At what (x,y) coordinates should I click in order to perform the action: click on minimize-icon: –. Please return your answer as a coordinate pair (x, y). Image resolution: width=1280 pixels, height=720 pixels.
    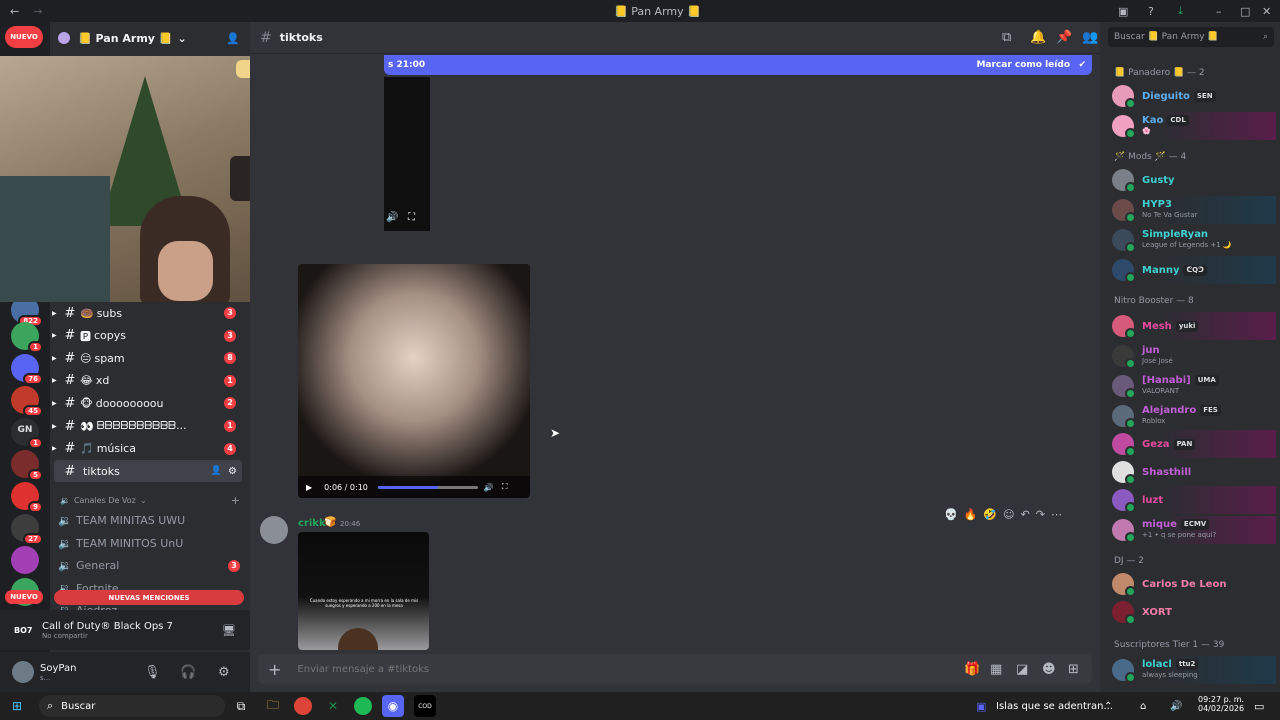
    Looking at the image, I should click on (1219, 11).